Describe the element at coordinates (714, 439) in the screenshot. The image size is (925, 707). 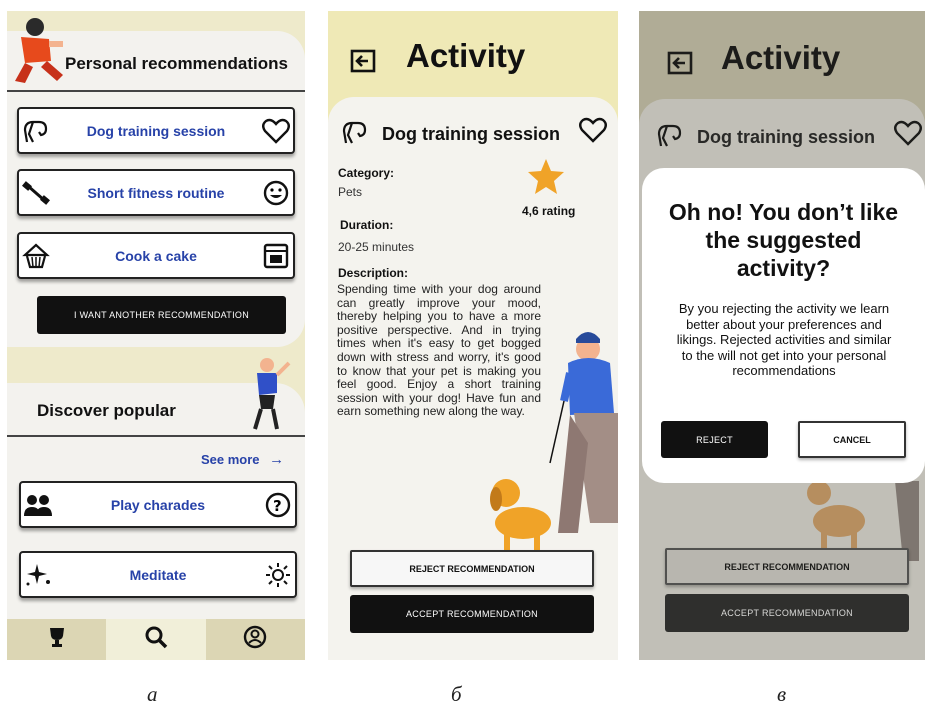
I see `reject-button: REJECT` at that location.